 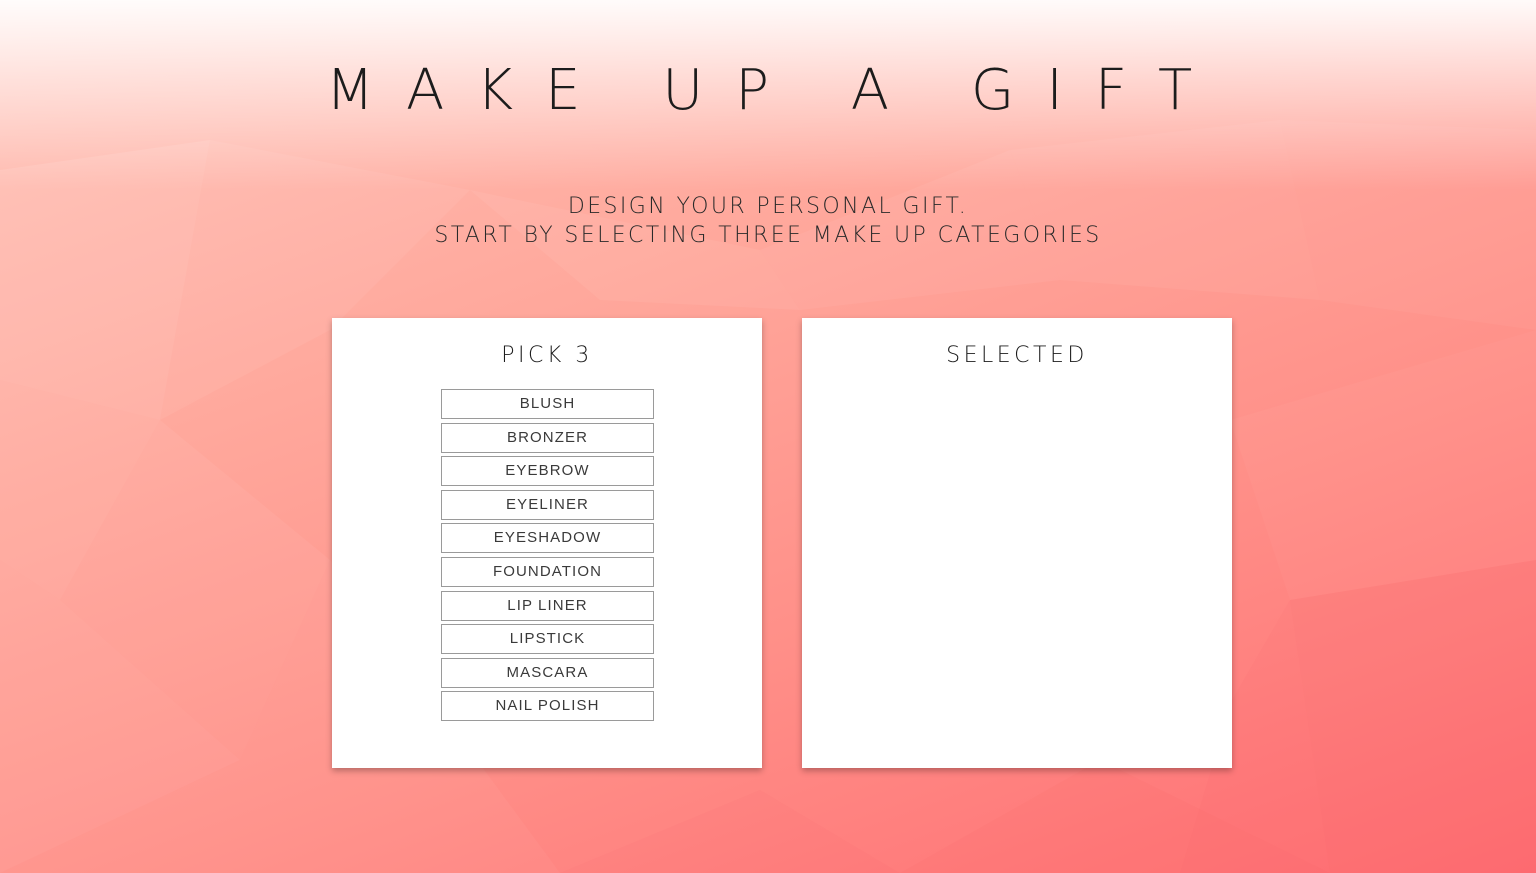 I want to click on subtitle-line-1: DESIGN YOUR PERSONAL GIFT., so click(x=768, y=206).